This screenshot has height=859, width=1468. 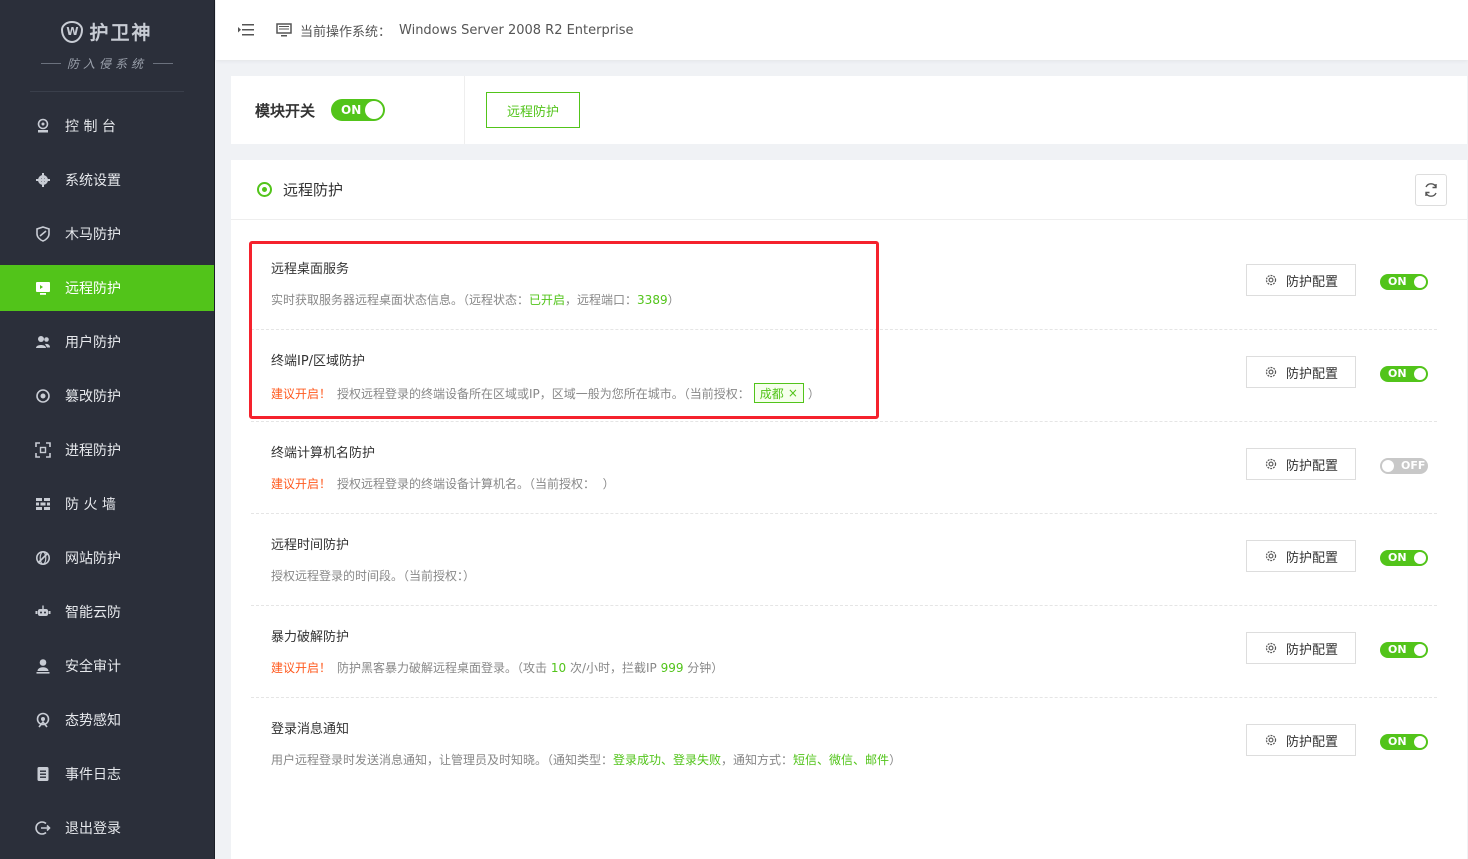 I want to click on logo: W 护卫神 防入侵系统, so click(x=107, y=46).